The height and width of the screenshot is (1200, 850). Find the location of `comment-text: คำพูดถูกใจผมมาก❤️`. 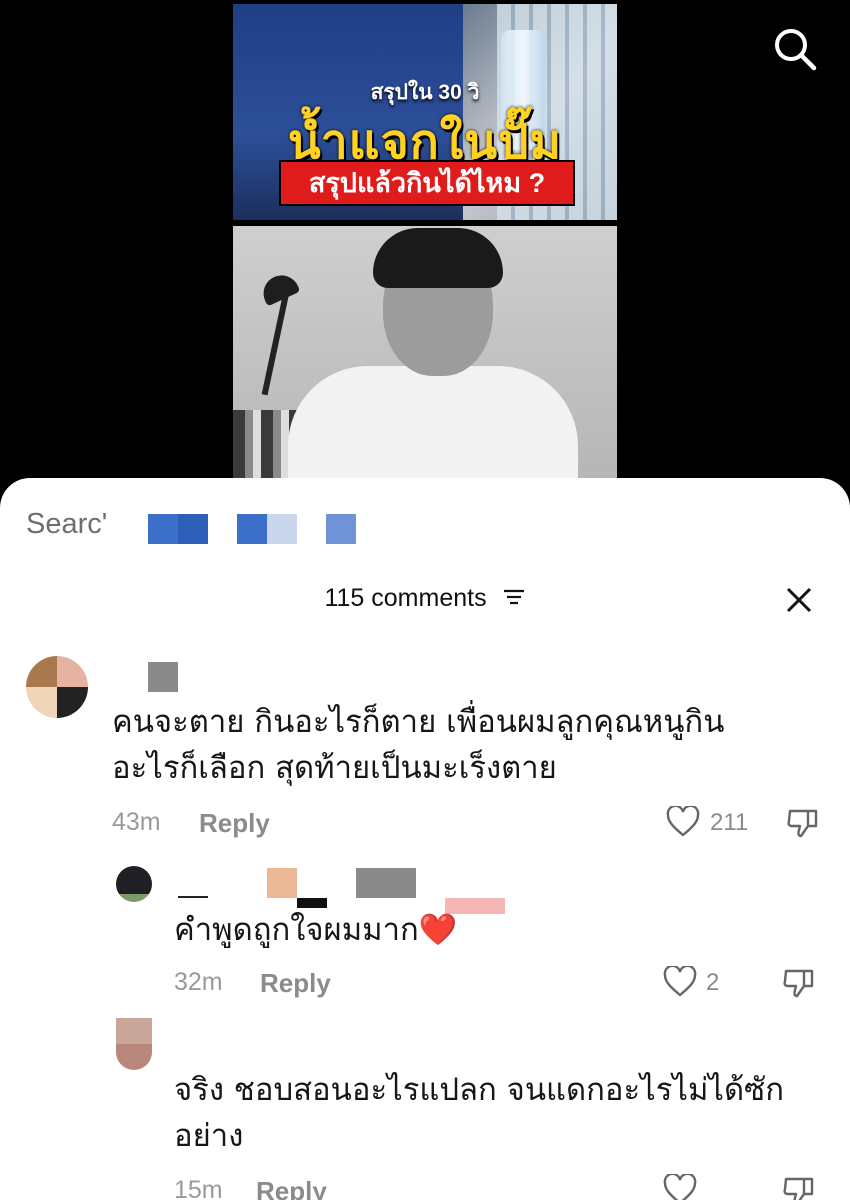

comment-text: คำพูดถูกใจผมมาก❤️ is located at coordinates (316, 930).